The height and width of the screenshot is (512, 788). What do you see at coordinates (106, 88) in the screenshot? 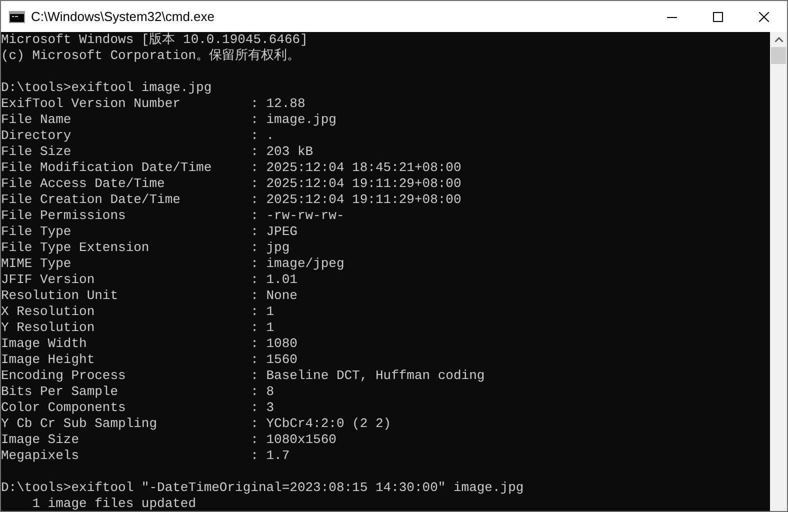
I see `console-line: D:\tools>exiftool image.jpg` at bounding box center [106, 88].